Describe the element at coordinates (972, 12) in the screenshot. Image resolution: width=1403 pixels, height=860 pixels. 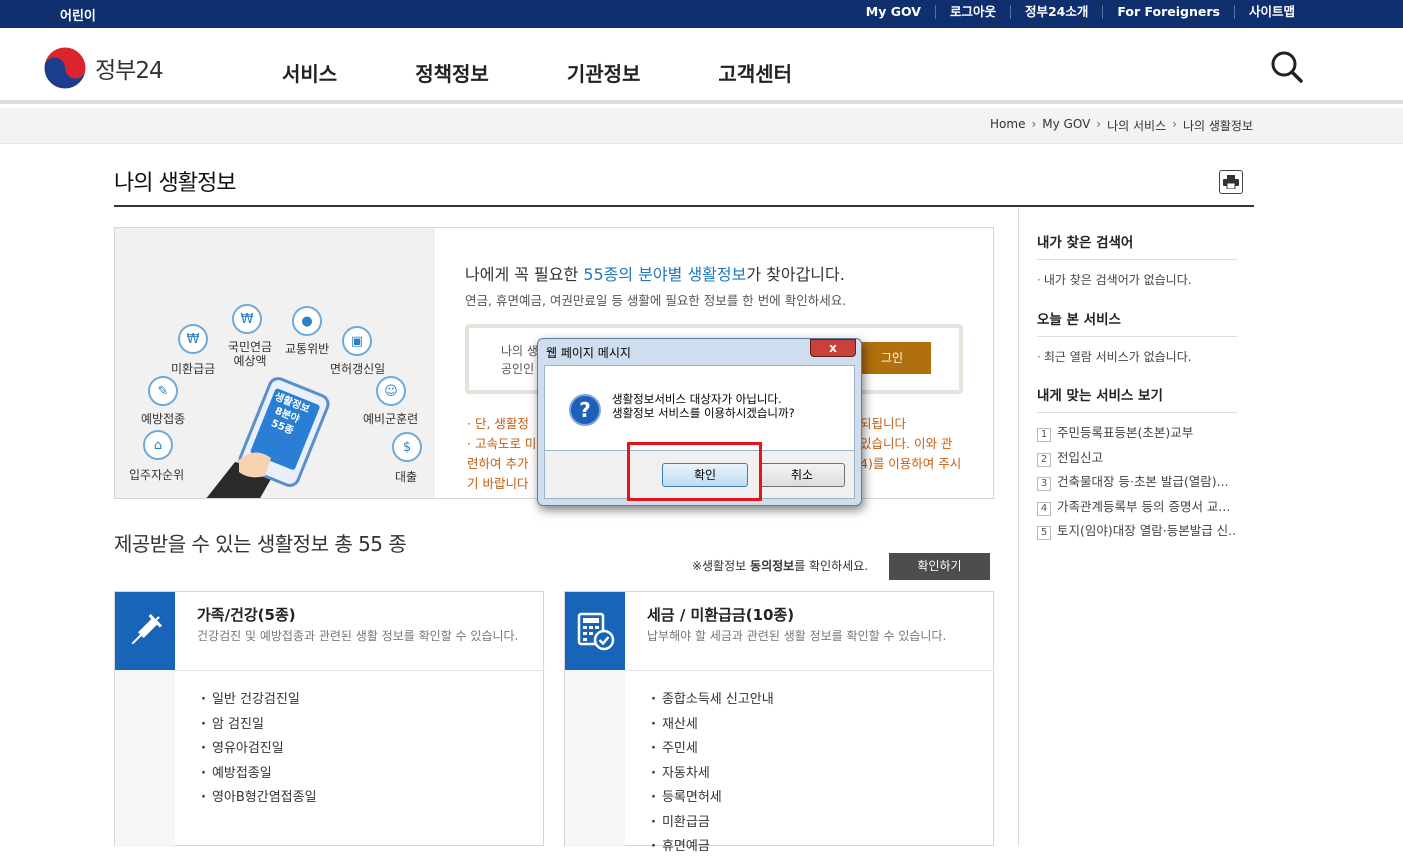
I see `logout-link: 로그아웃` at that location.